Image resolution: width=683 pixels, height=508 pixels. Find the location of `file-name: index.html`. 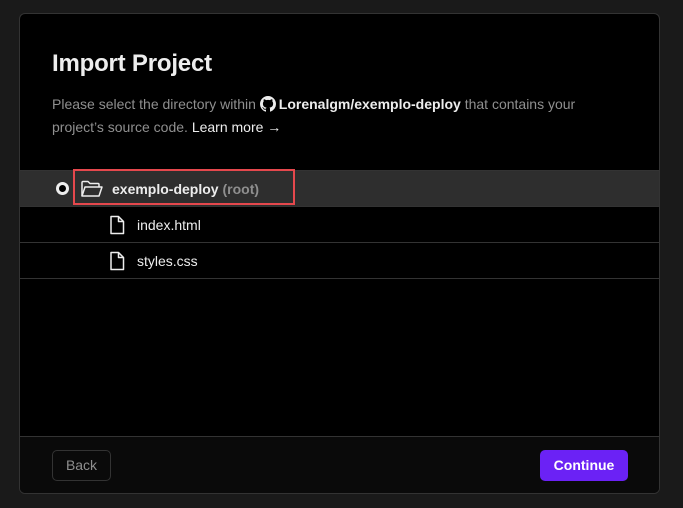

file-name: index.html is located at coordinates (169, 225).